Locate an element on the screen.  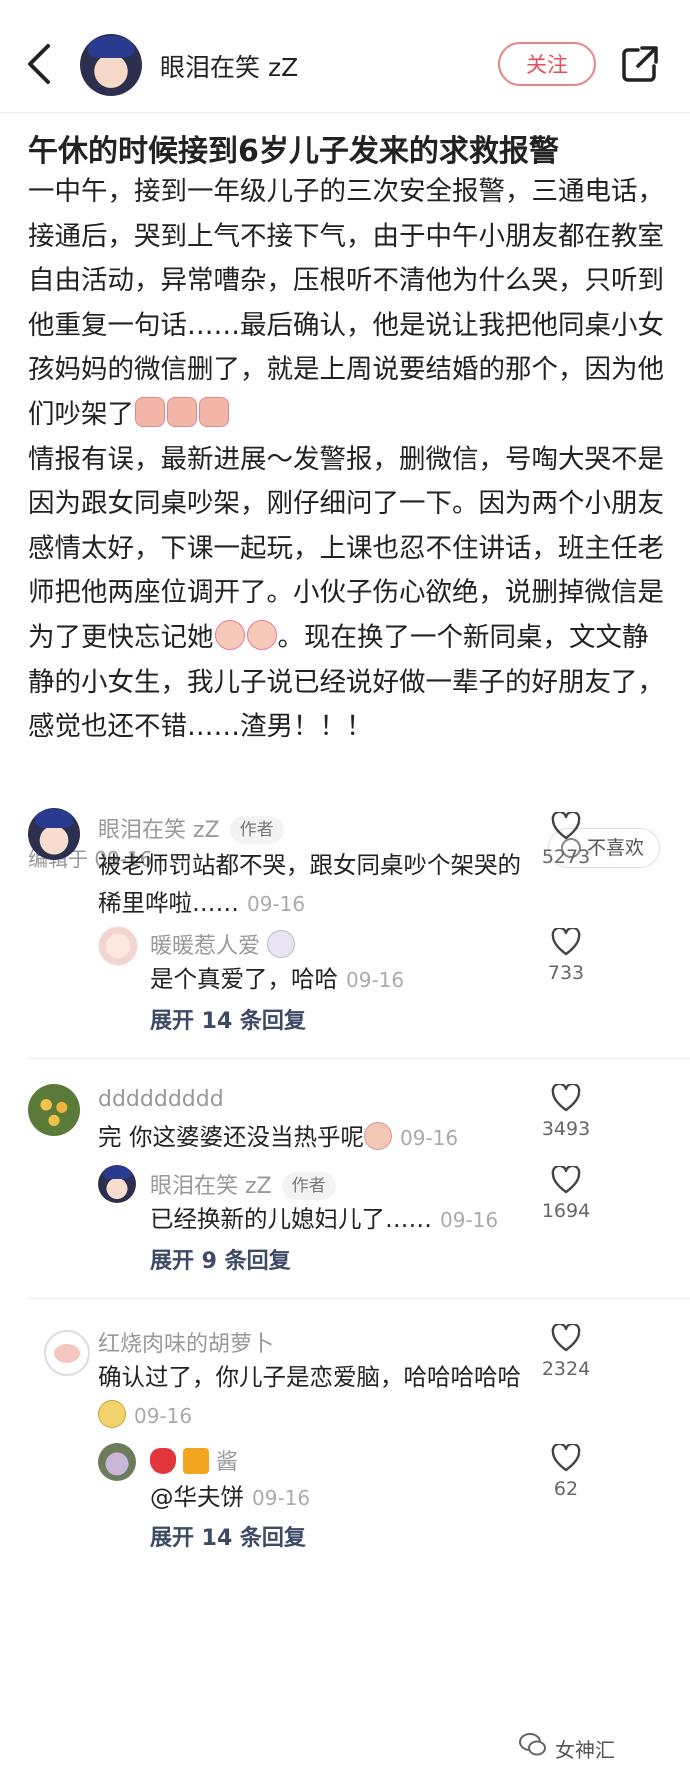
comment-text: 确认过了，你儿子是恋爱脑，哈哈哈哈哈 09-16 is located at coordinates (318, 1396).